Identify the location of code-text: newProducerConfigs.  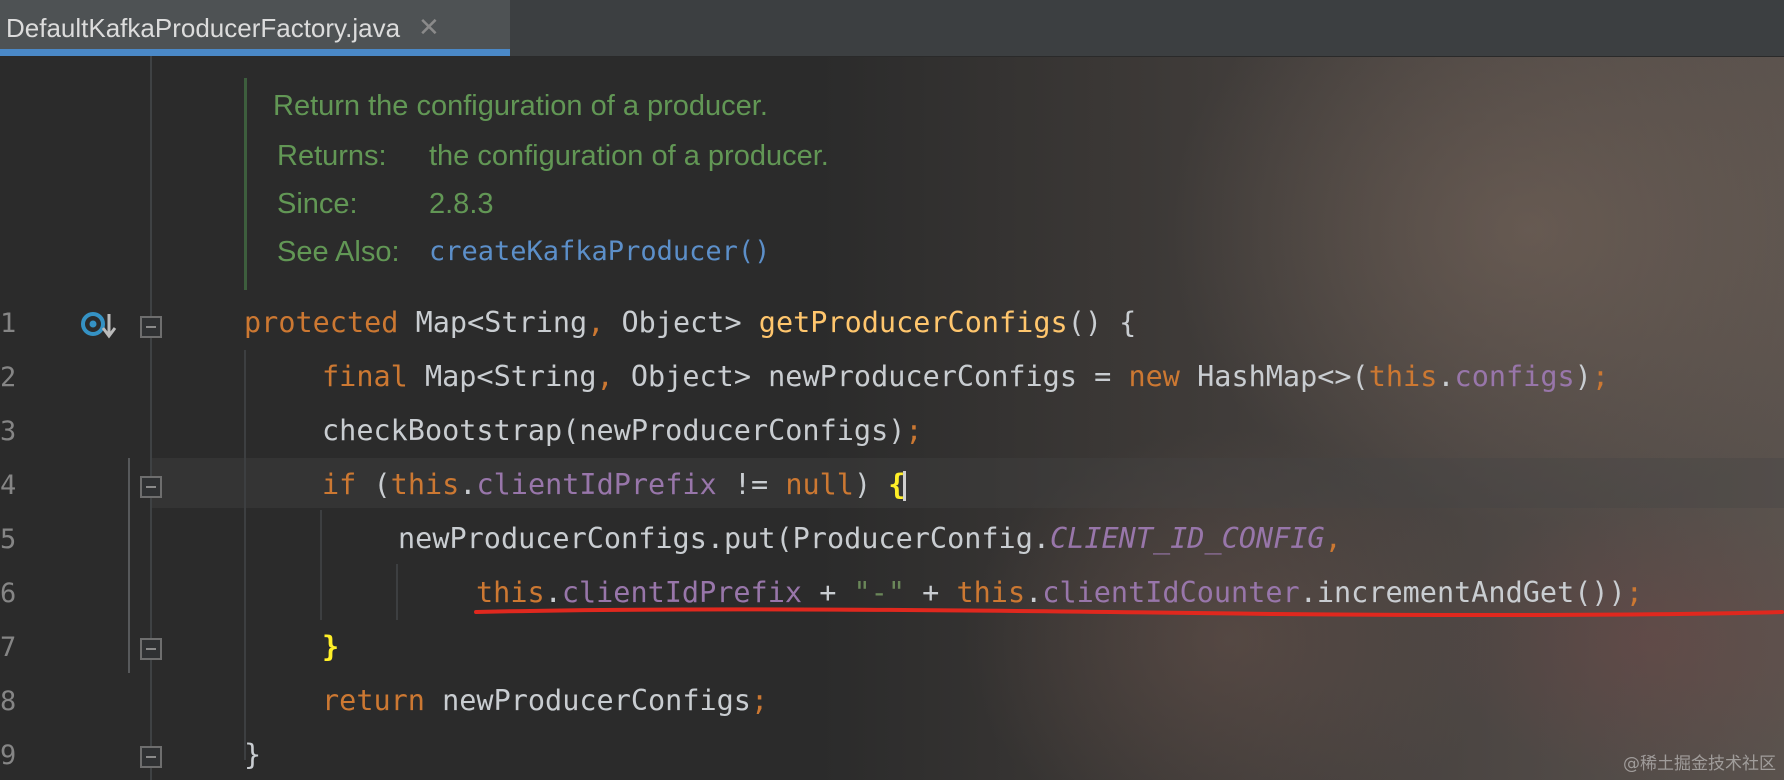
(587, 700).